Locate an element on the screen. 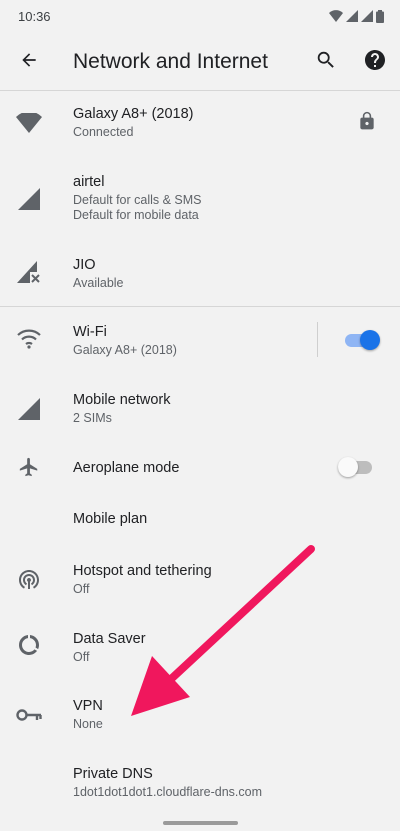 Image resolution: width=400 pixels, height=831 pixels. wifi-toggle-separator is located at coordinates (317, 339).